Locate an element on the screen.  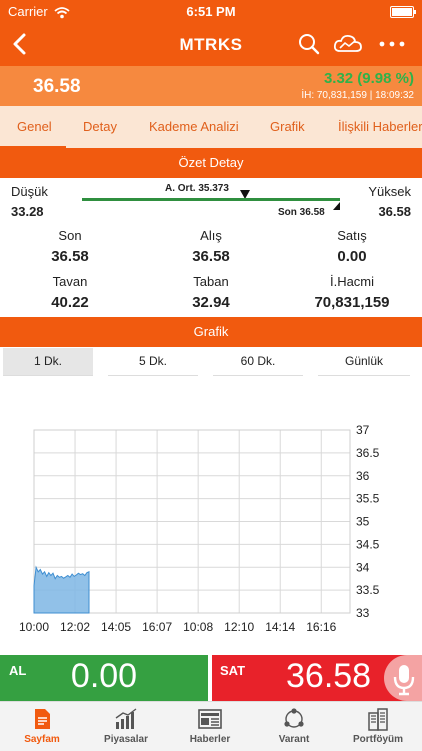
islem-hacmi-label: İ.Hacmi is located at coordinates (352, 281).